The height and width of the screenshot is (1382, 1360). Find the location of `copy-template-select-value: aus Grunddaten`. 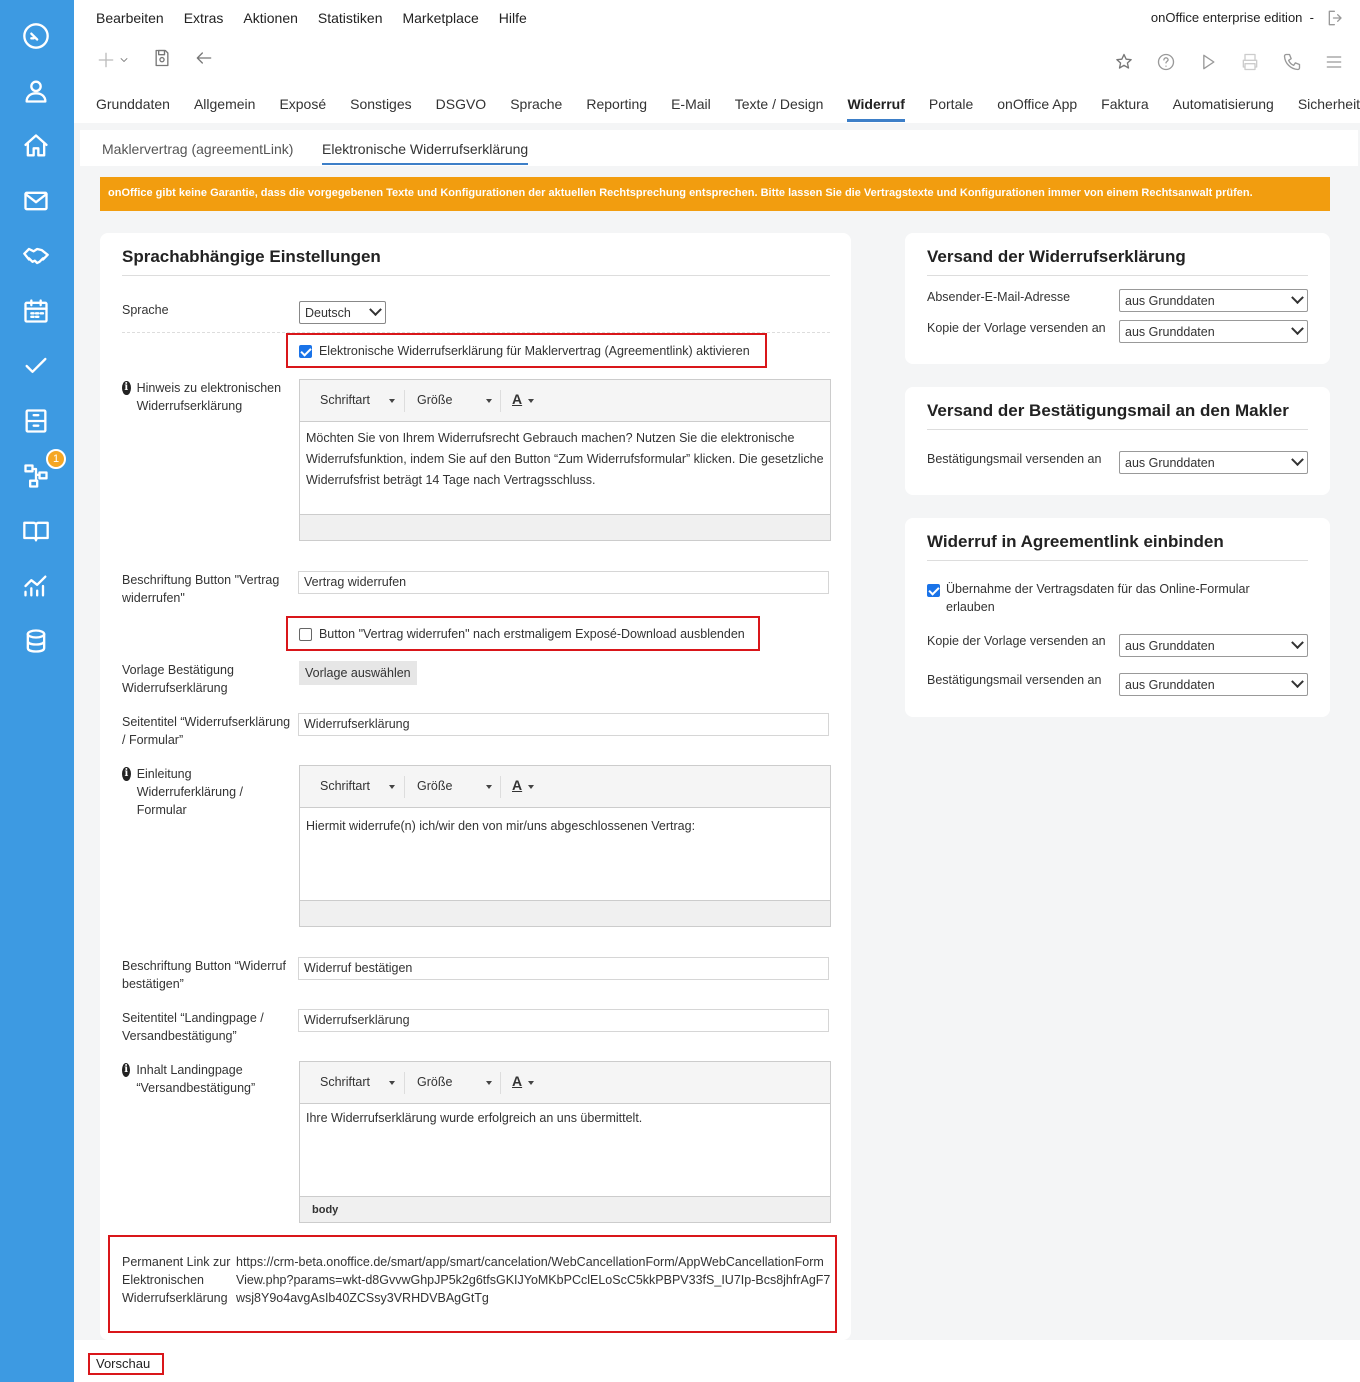

copy-template-select-value: aus Grunddaten is located at coordinates (1170, 331).